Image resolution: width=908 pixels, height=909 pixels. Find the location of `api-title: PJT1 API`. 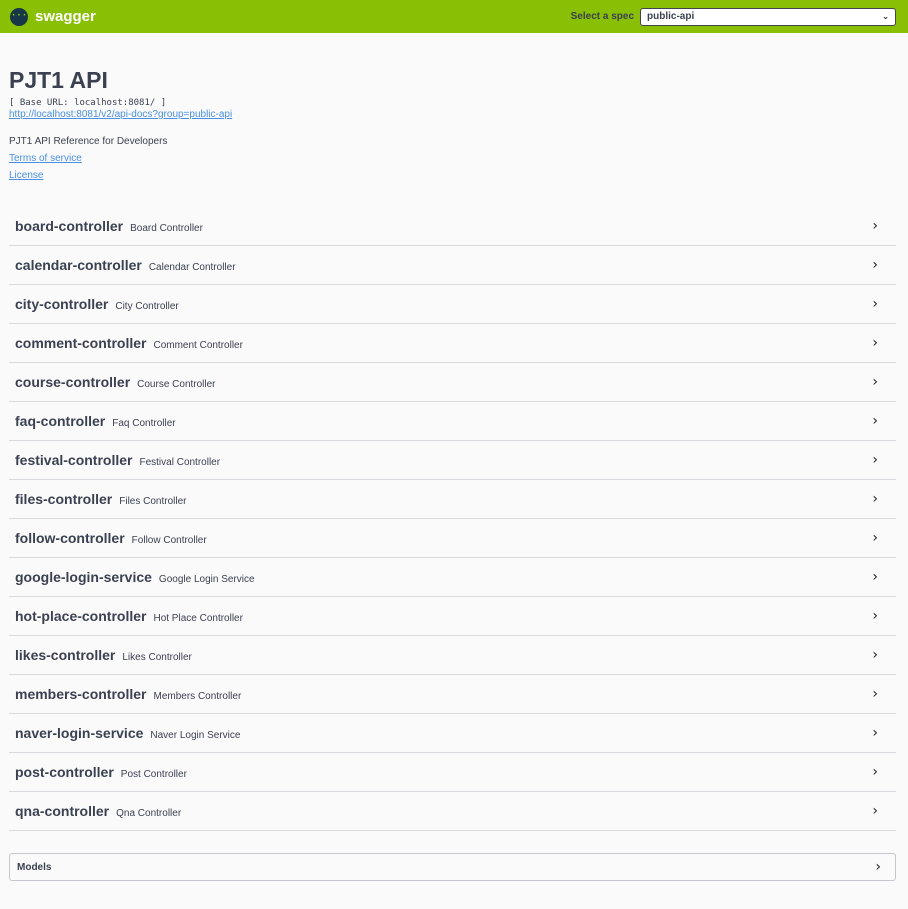

api-title: PJT1 API is located at coordinates (58, 80).